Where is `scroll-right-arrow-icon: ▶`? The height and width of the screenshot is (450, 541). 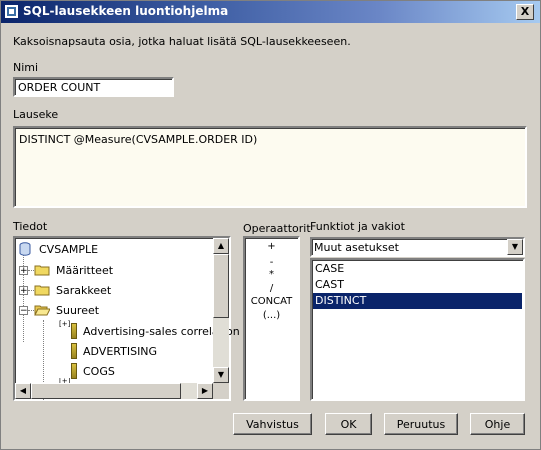
scroll-right-arrow-icon: ▶ is located at coordinates (205, 391).